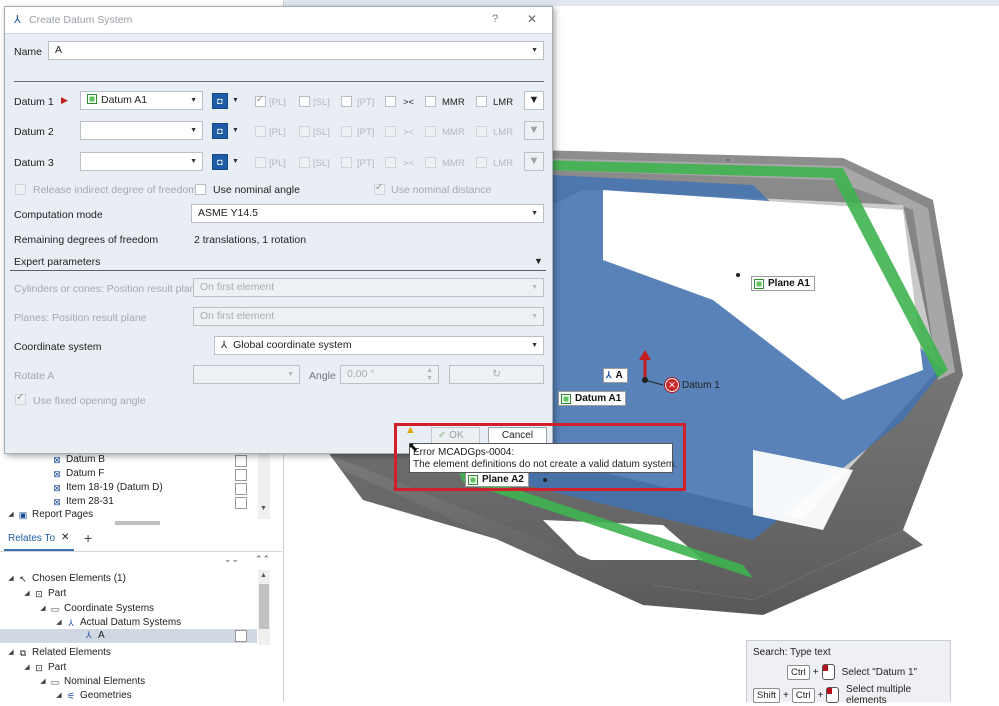 The image size is (999, 706). Describe the element at coordinates (278, 20) in the screenshot. I see `dialog-title-bar: ⅄ Create Datum System ? ✕` at that location.